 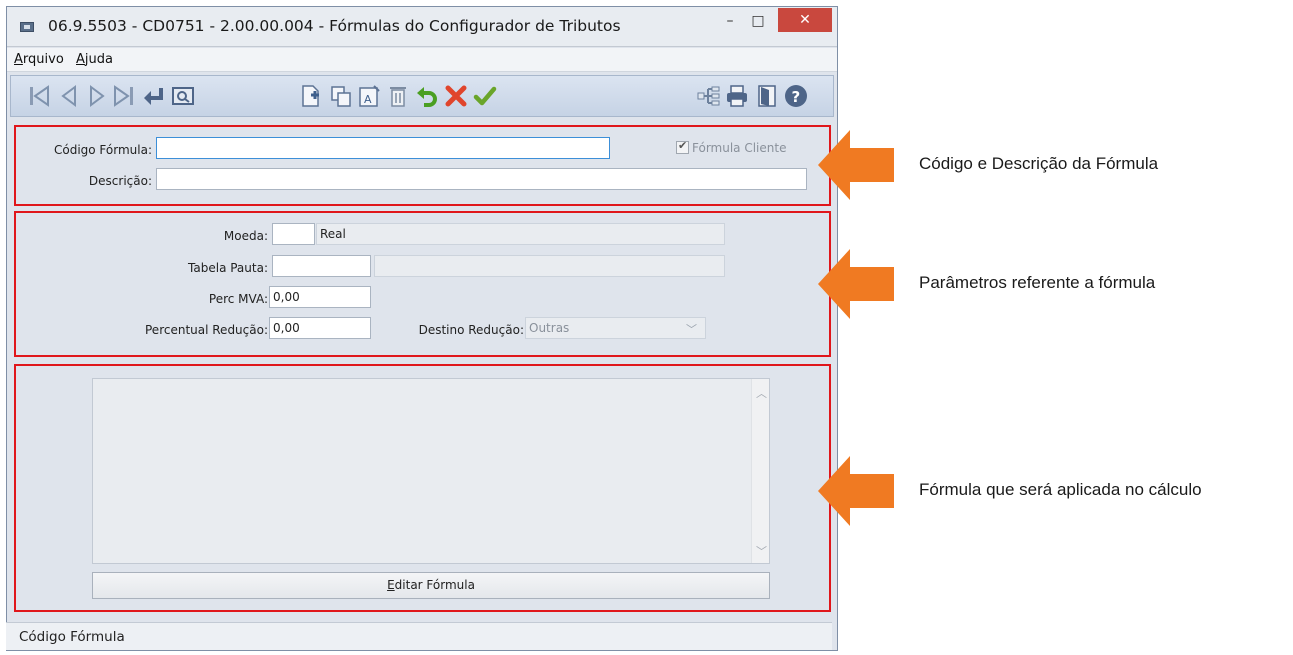 I want to click on tabela-pauta-desc-display, so click(x=549, y=266).